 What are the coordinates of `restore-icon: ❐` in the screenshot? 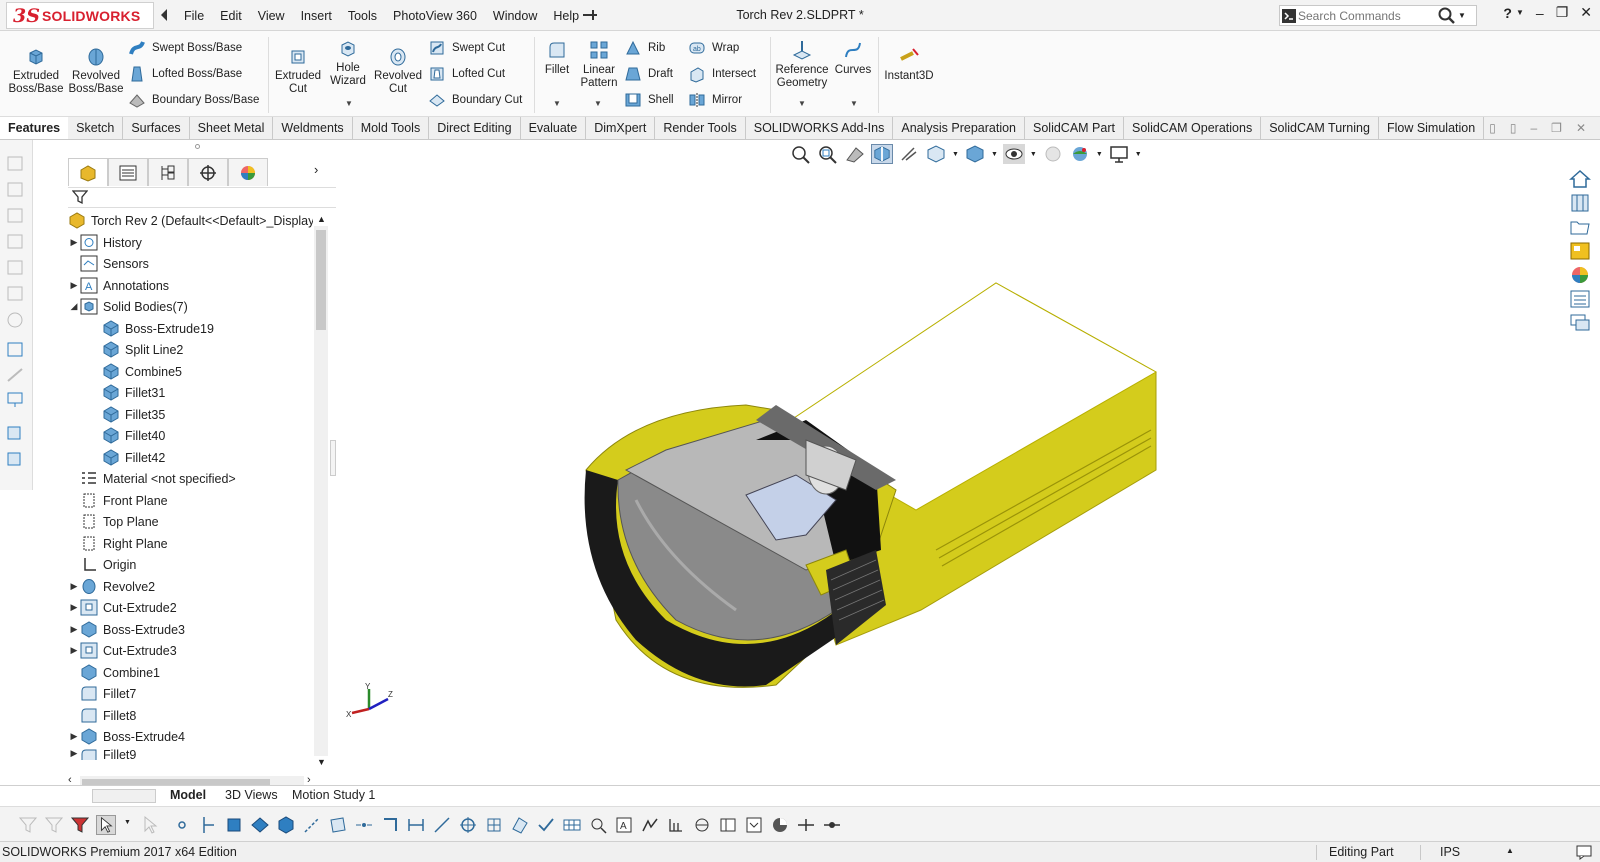 It's located at (1562, 12).